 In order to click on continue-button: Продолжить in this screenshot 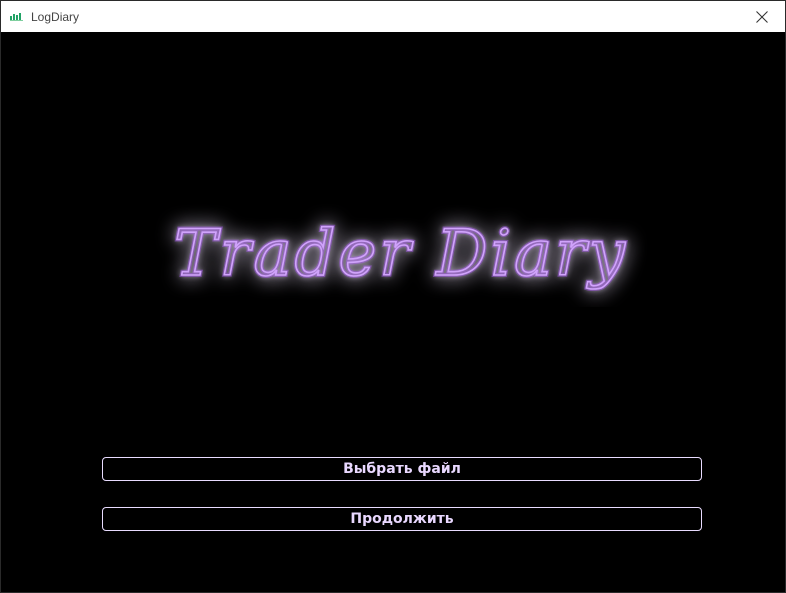, I will do `click(402, 519)`.